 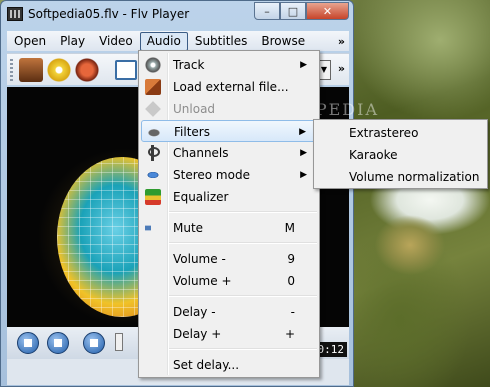 I want to click on title-bar: Softpedia05.flv - Flv Player – □ ✕, so click(x=177, y=15).